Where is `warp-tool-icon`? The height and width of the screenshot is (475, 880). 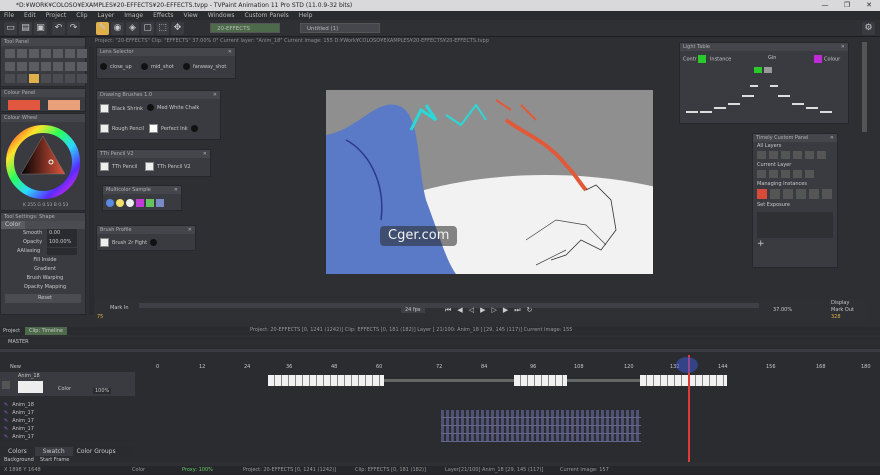 warp-tool-icon is located at coordinates (46, 66).